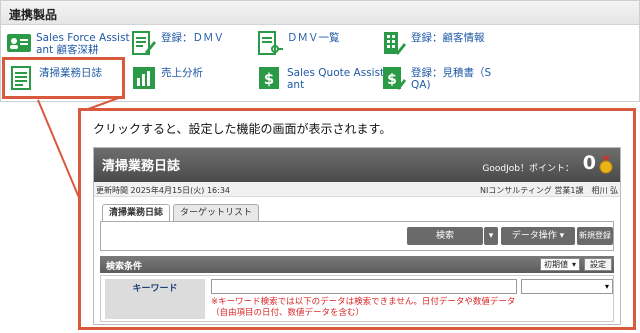  I want to click on search-conditions-bar: 検索条件 初期値 ▾ 設定, so click(357, 264).